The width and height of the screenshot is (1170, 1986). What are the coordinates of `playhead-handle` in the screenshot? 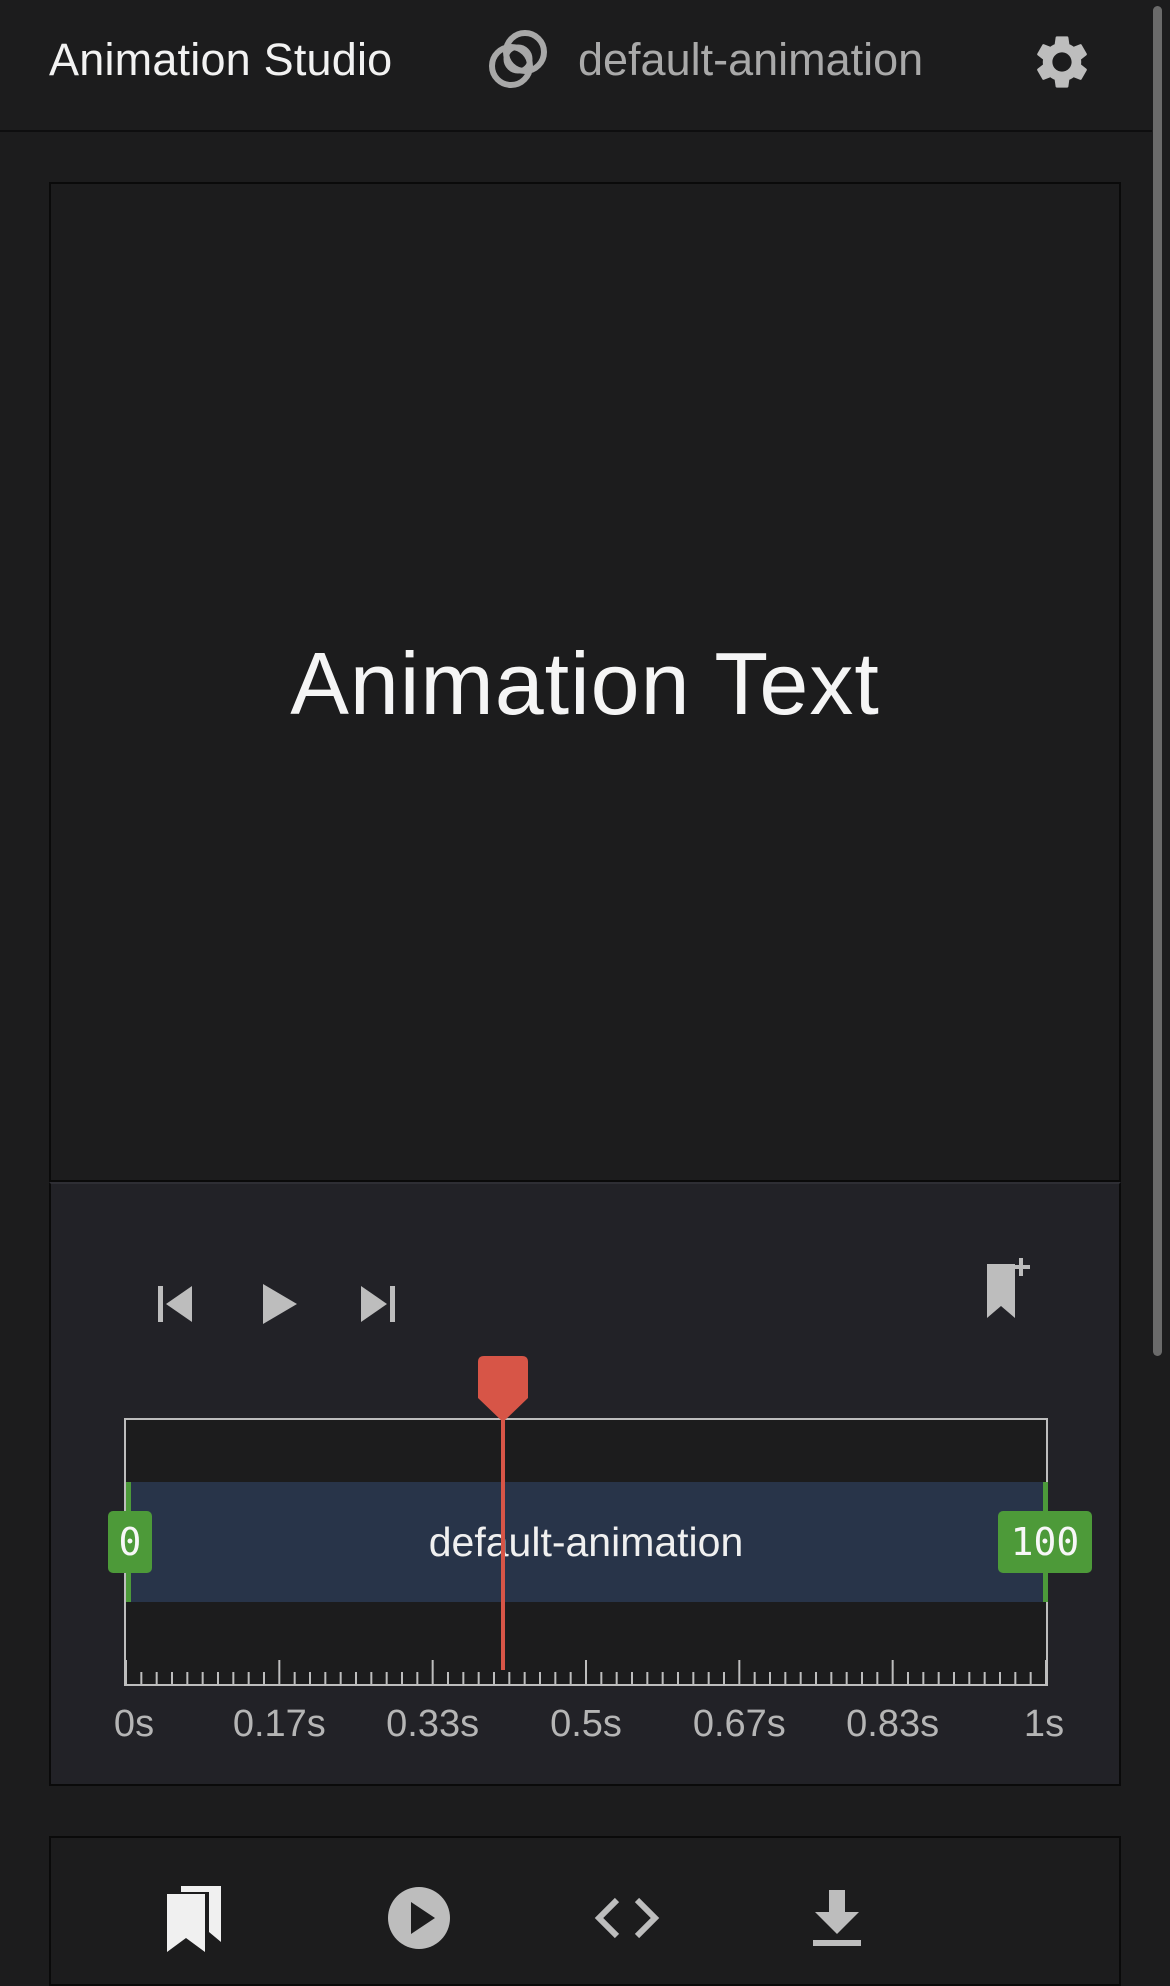 It's located at (503, 1392).